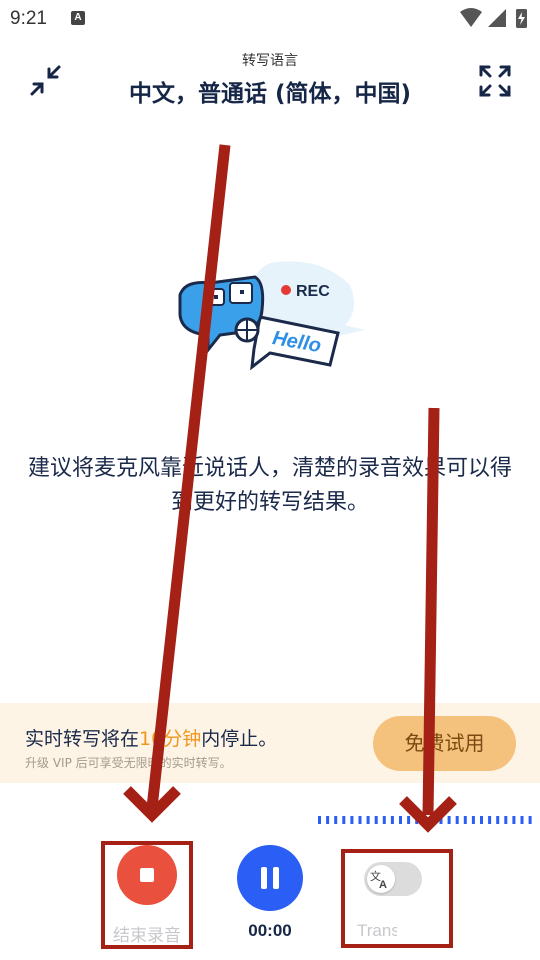 Image resolution: width=540 pixels, height=960 pixels. What do you see at coordinates (270, 930) in the screenshot?
I see `recording-timer: 00:00` at bounding box center [270, 930].